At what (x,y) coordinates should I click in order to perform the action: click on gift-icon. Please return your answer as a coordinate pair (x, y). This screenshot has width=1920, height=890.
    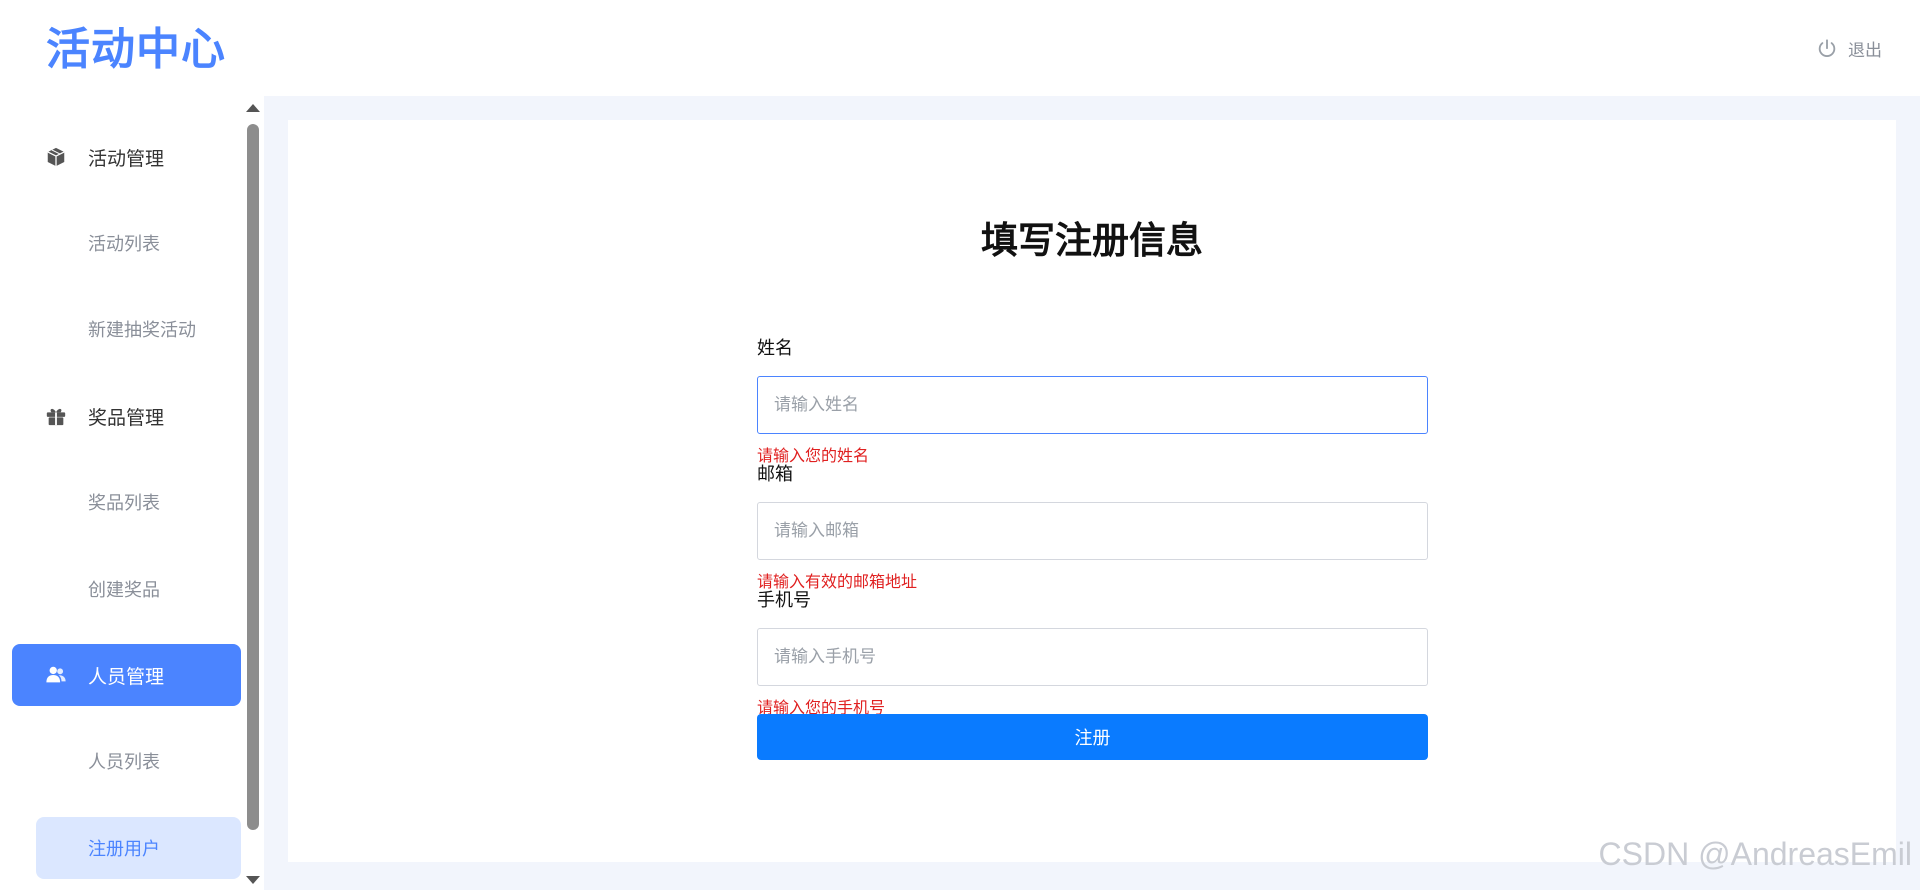
    Looking at the image, I should click on (56, 417).